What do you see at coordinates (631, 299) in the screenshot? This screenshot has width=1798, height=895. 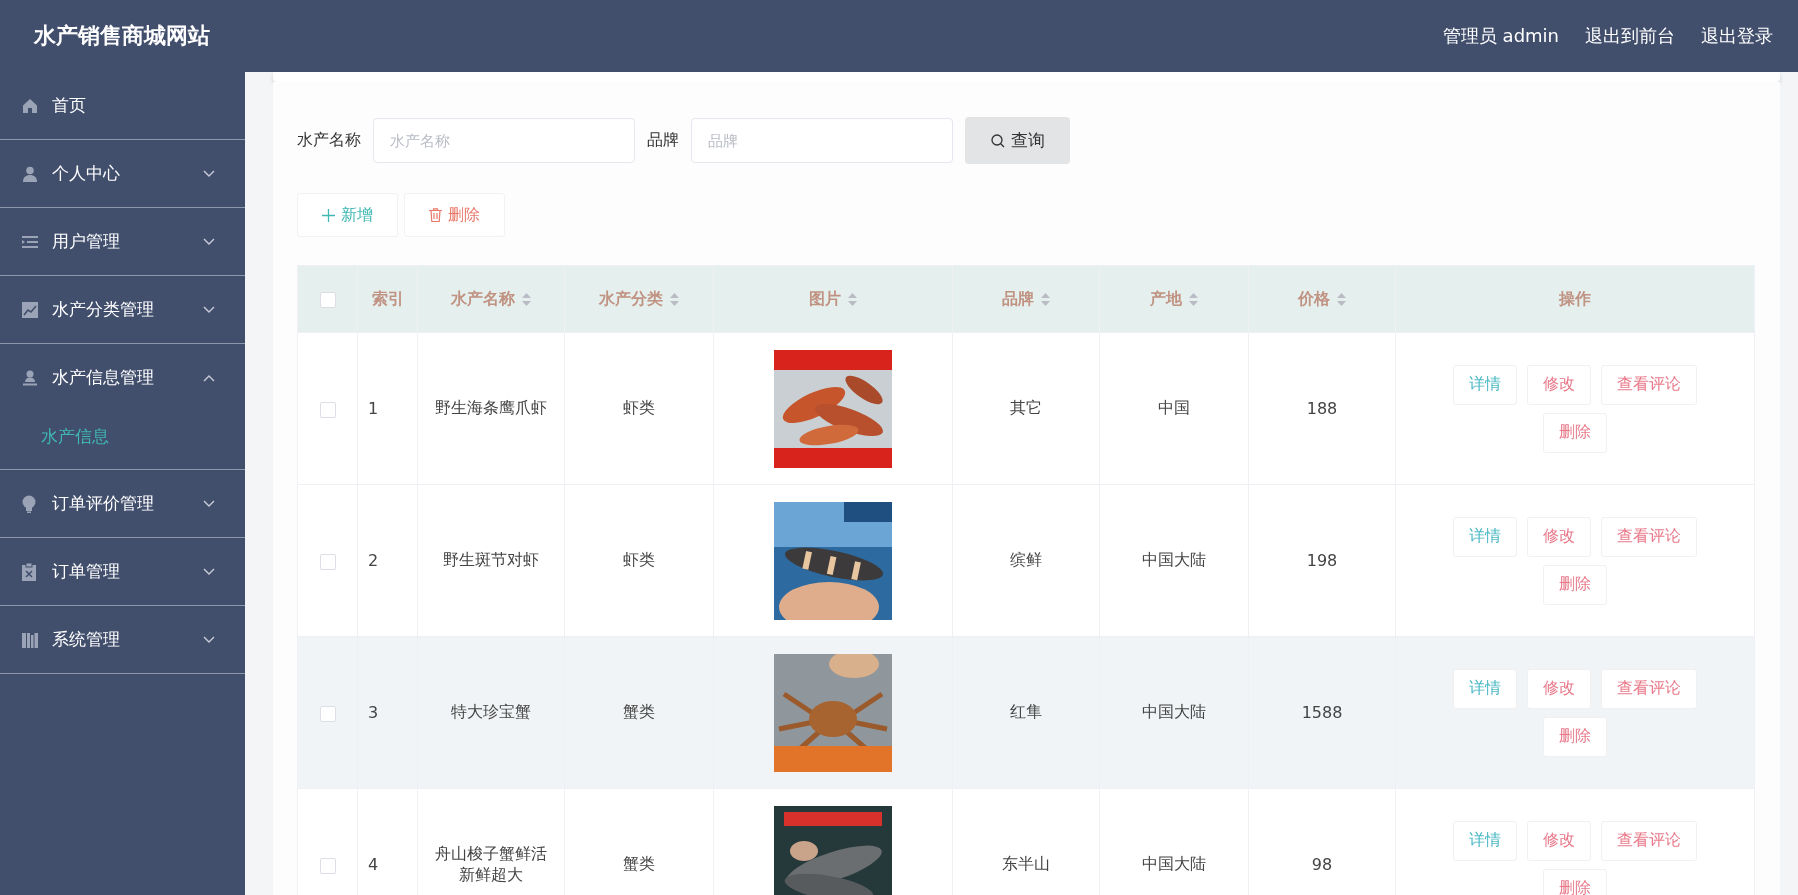 I see `column-header: 水产分类` at bounding box center [631, 299].